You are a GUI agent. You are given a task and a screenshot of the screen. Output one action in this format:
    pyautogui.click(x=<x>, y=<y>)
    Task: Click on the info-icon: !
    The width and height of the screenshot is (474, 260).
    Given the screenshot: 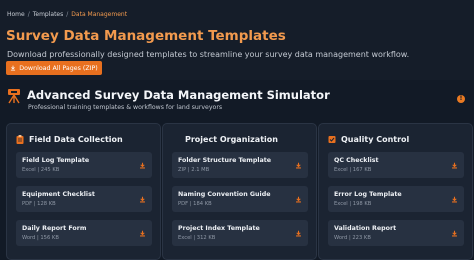 What is the action you would take?
    pyautogui.click(x=461, y=99)
    